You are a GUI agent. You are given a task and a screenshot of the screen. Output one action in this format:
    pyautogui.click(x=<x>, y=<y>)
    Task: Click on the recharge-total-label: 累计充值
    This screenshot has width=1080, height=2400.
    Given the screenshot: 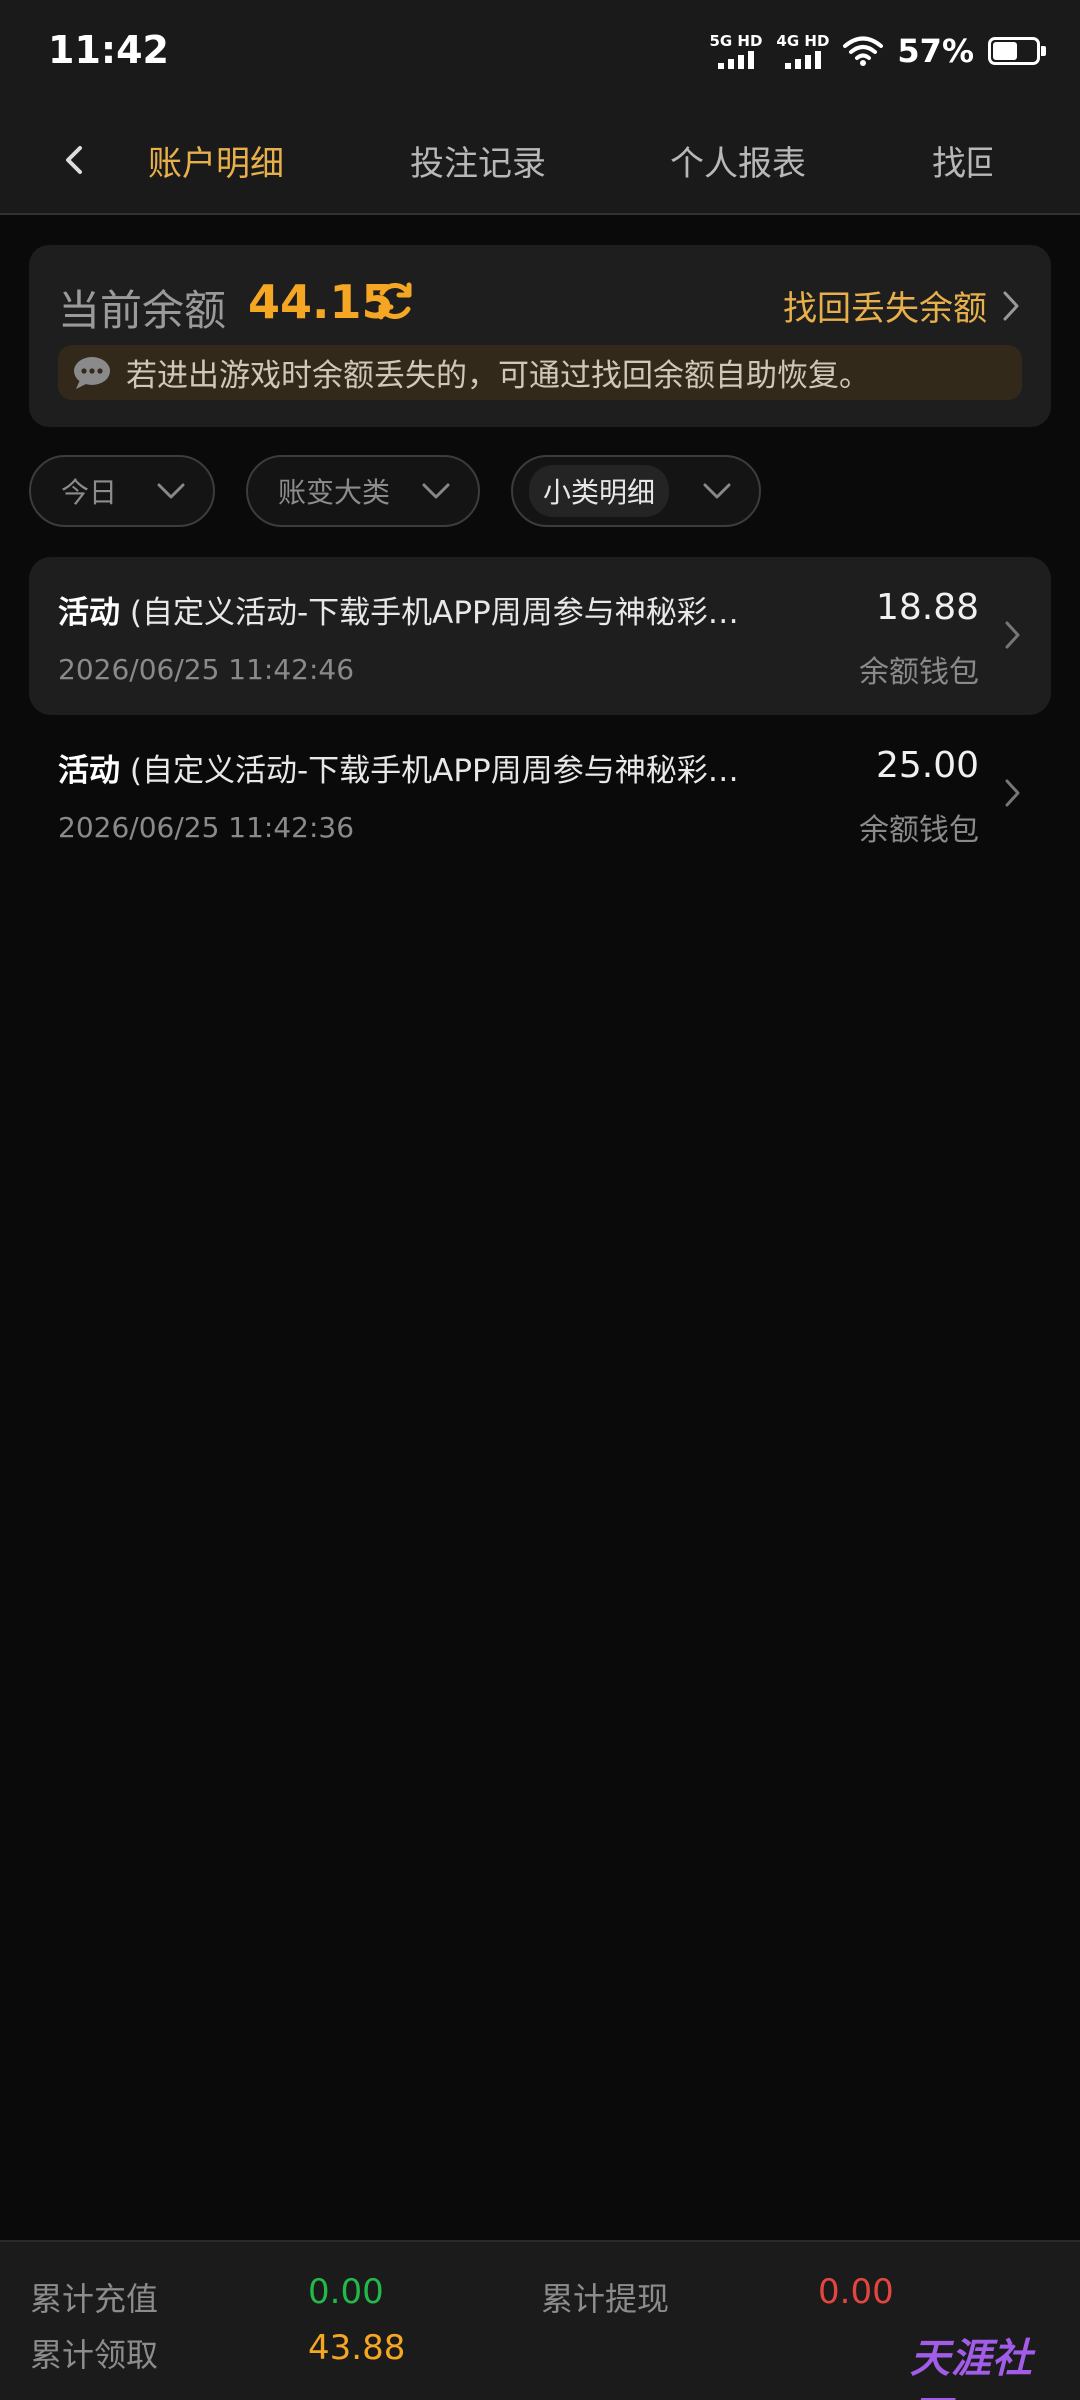 What is the action you would take?
    pyautogui.click(x=94, y=2299)
    